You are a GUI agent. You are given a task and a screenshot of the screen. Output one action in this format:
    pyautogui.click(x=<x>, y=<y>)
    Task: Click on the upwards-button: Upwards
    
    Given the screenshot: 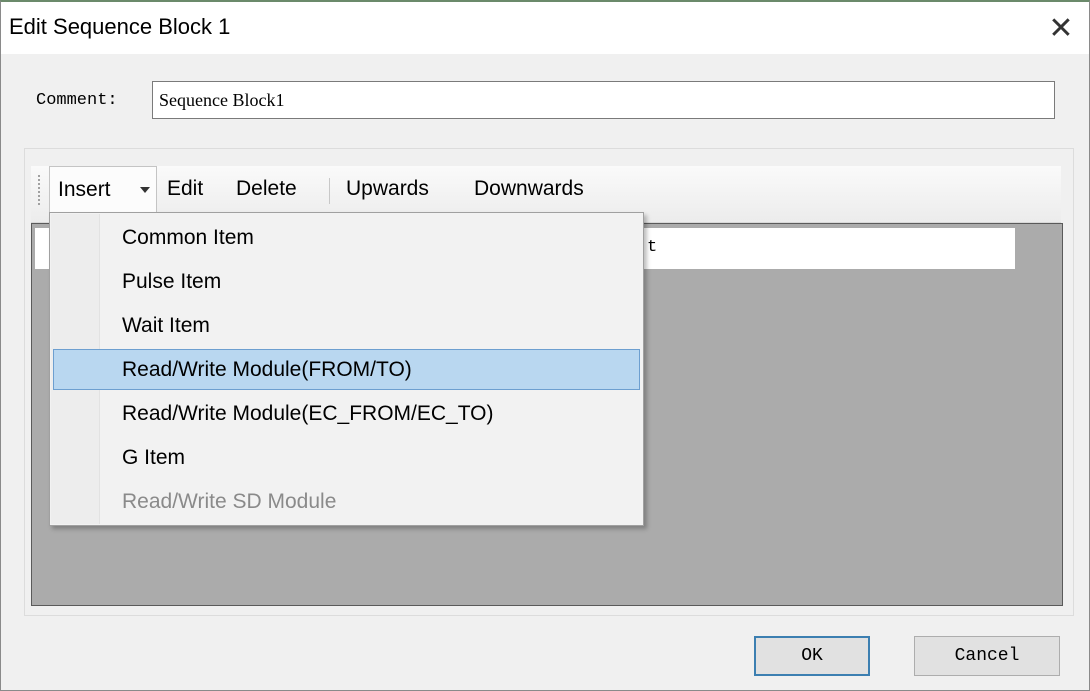 What is the action you would take?
    pyautogui.click(x=387, y=189)
    